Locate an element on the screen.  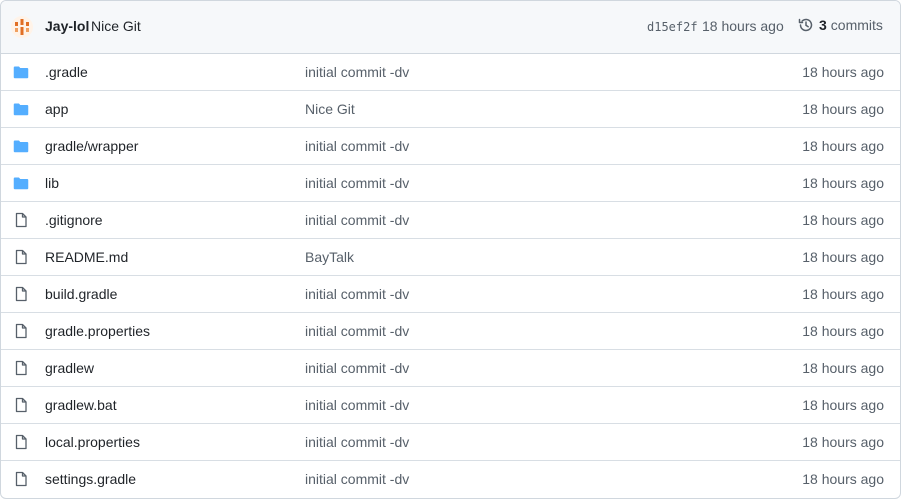
commit-label: commits is located at coordinates (856, 25).